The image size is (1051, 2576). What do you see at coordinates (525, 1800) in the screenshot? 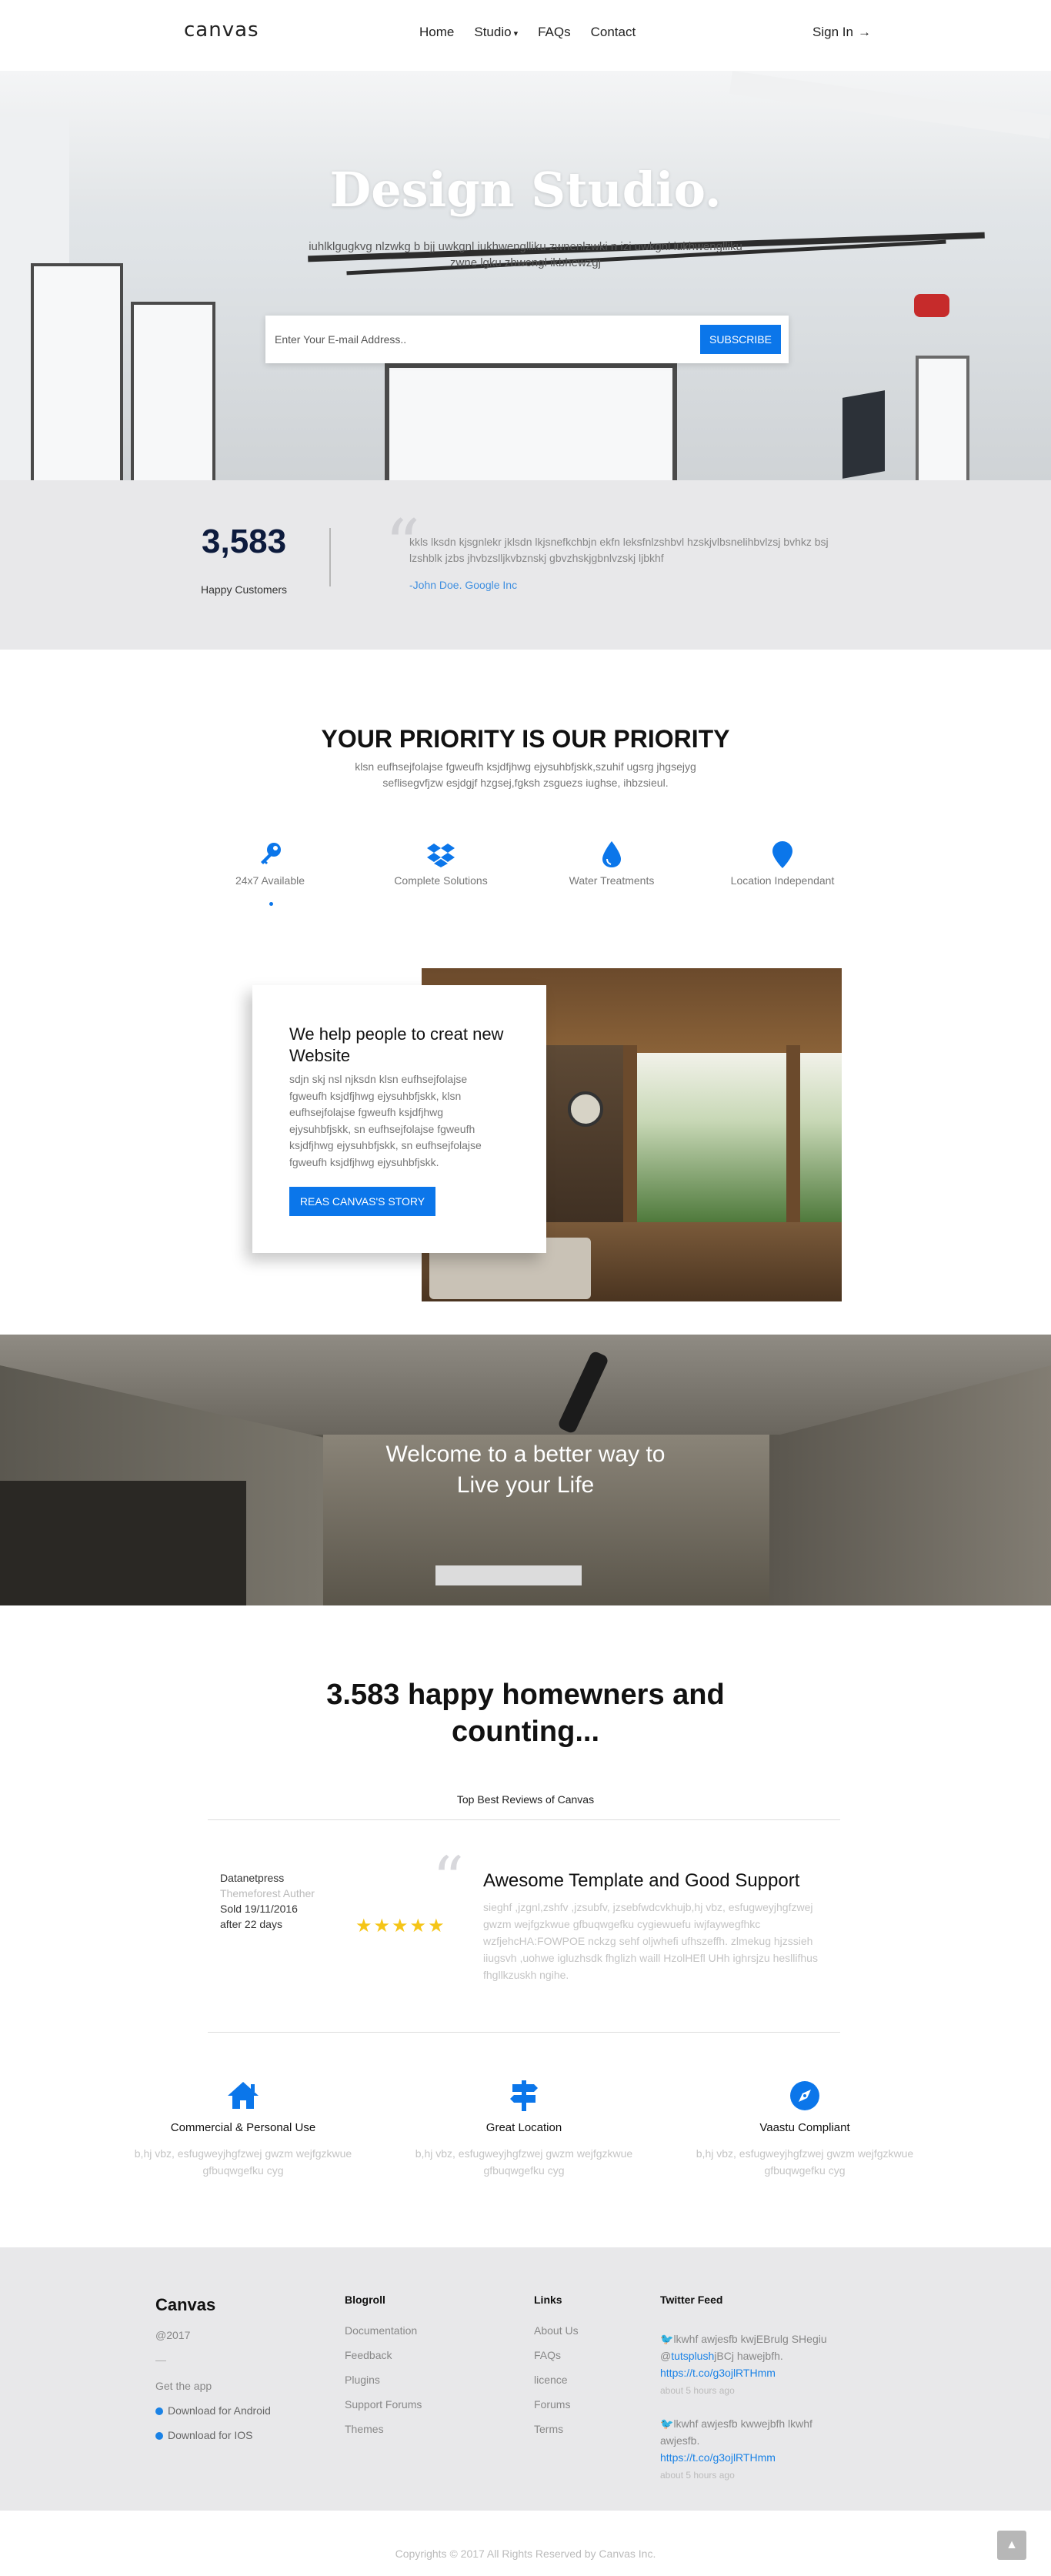
I see `reviews-label: Top Best Reviews of Canvas` at bounding box center [525, 1800].